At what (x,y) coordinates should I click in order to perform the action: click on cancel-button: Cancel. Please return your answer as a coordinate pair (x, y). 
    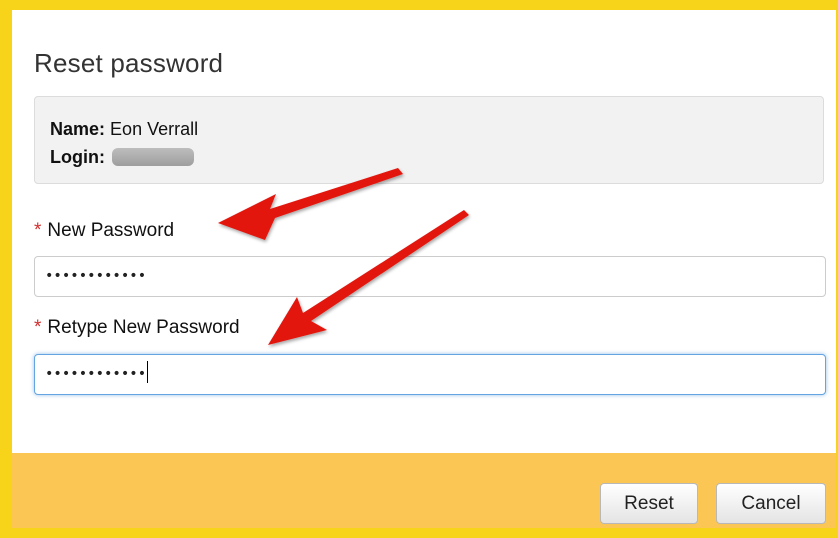
    Looking at the image, I should click on (771, 503).